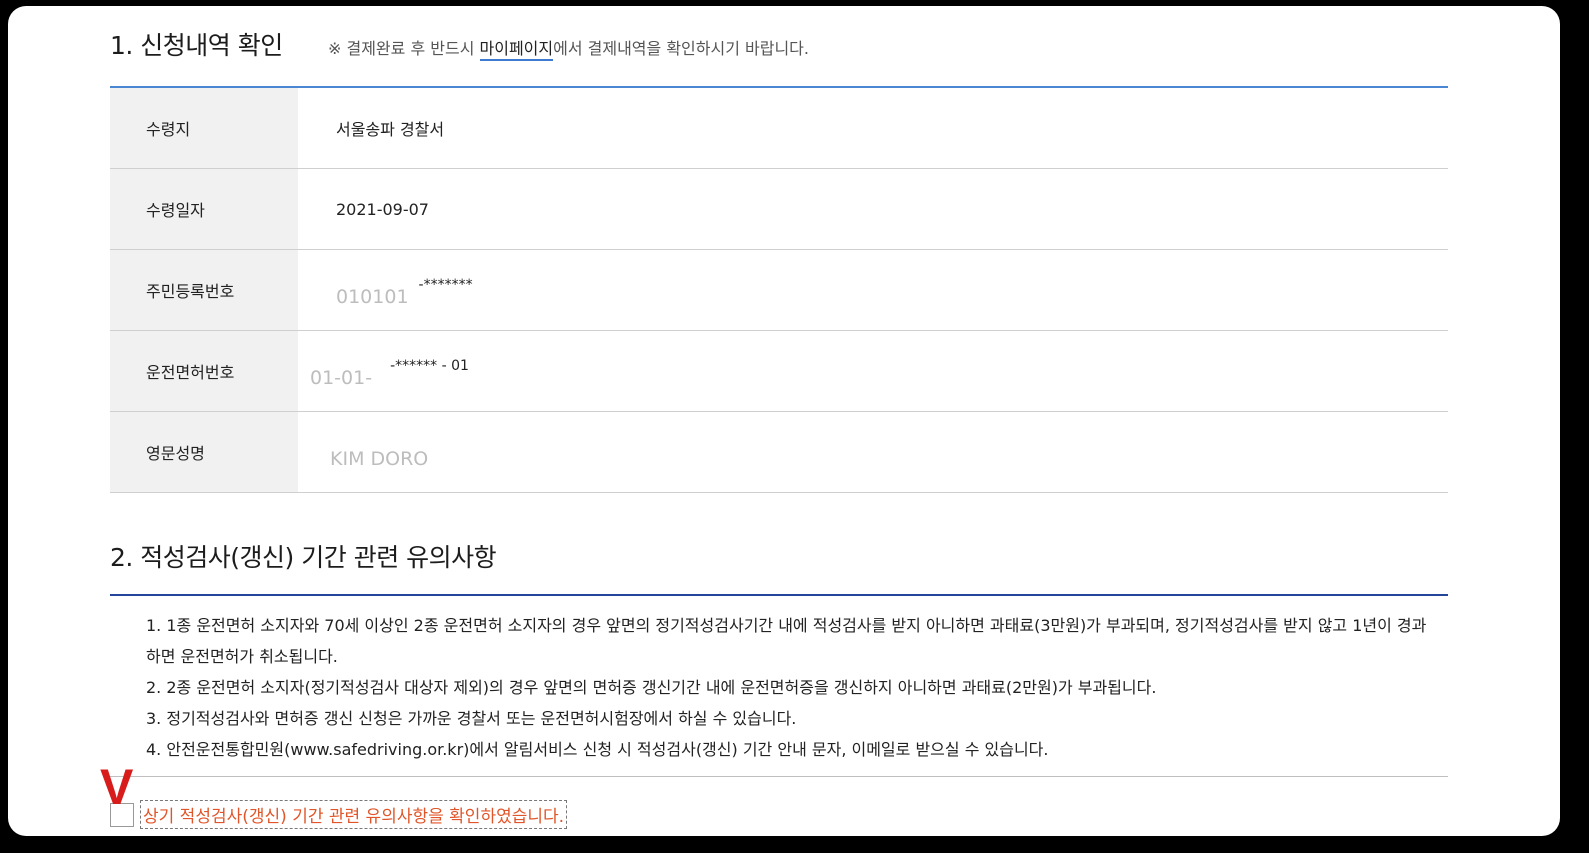  I want to click on confirm-label: 상기 적성검사(갱신) 기간 관련 유의사항을 확인하였습니다., so click(354, 814).